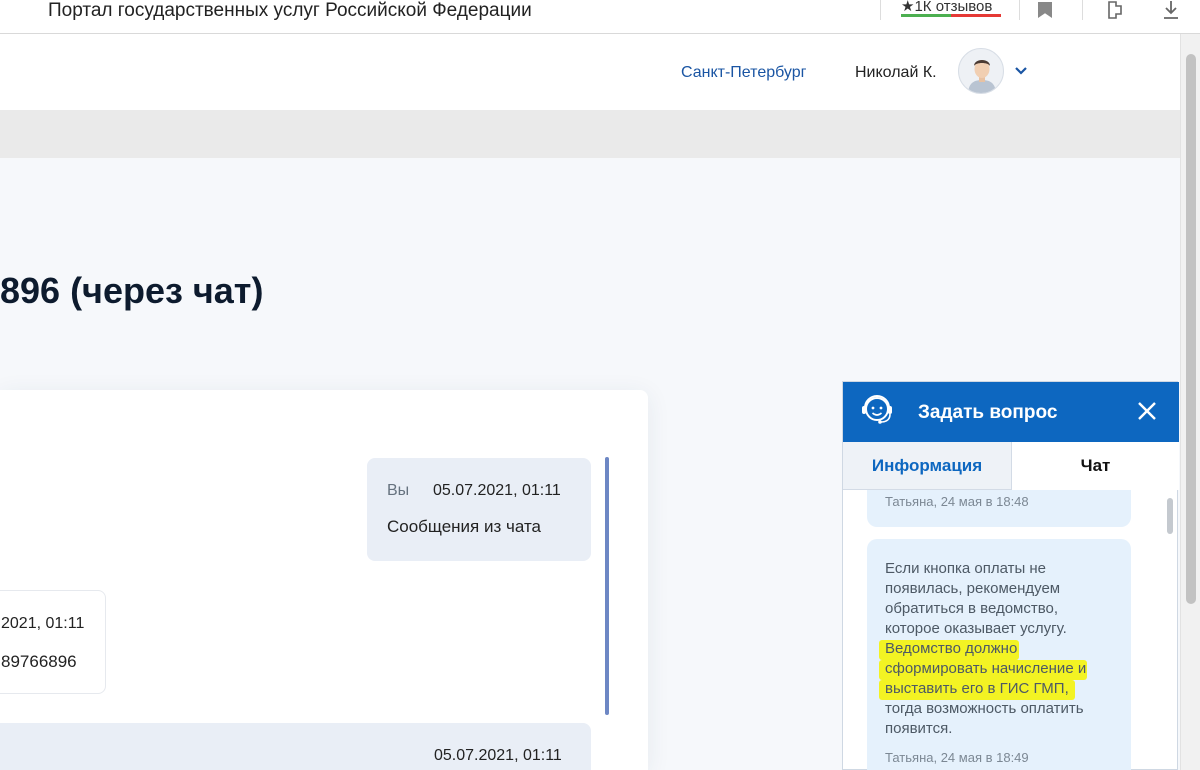 The height and width of the screenshot is (770, 1200). Describe the element at coordinates (957, 757) in the screenshot. I see `message-meta: Татьяна, 24 мая в 18:49` at that location.